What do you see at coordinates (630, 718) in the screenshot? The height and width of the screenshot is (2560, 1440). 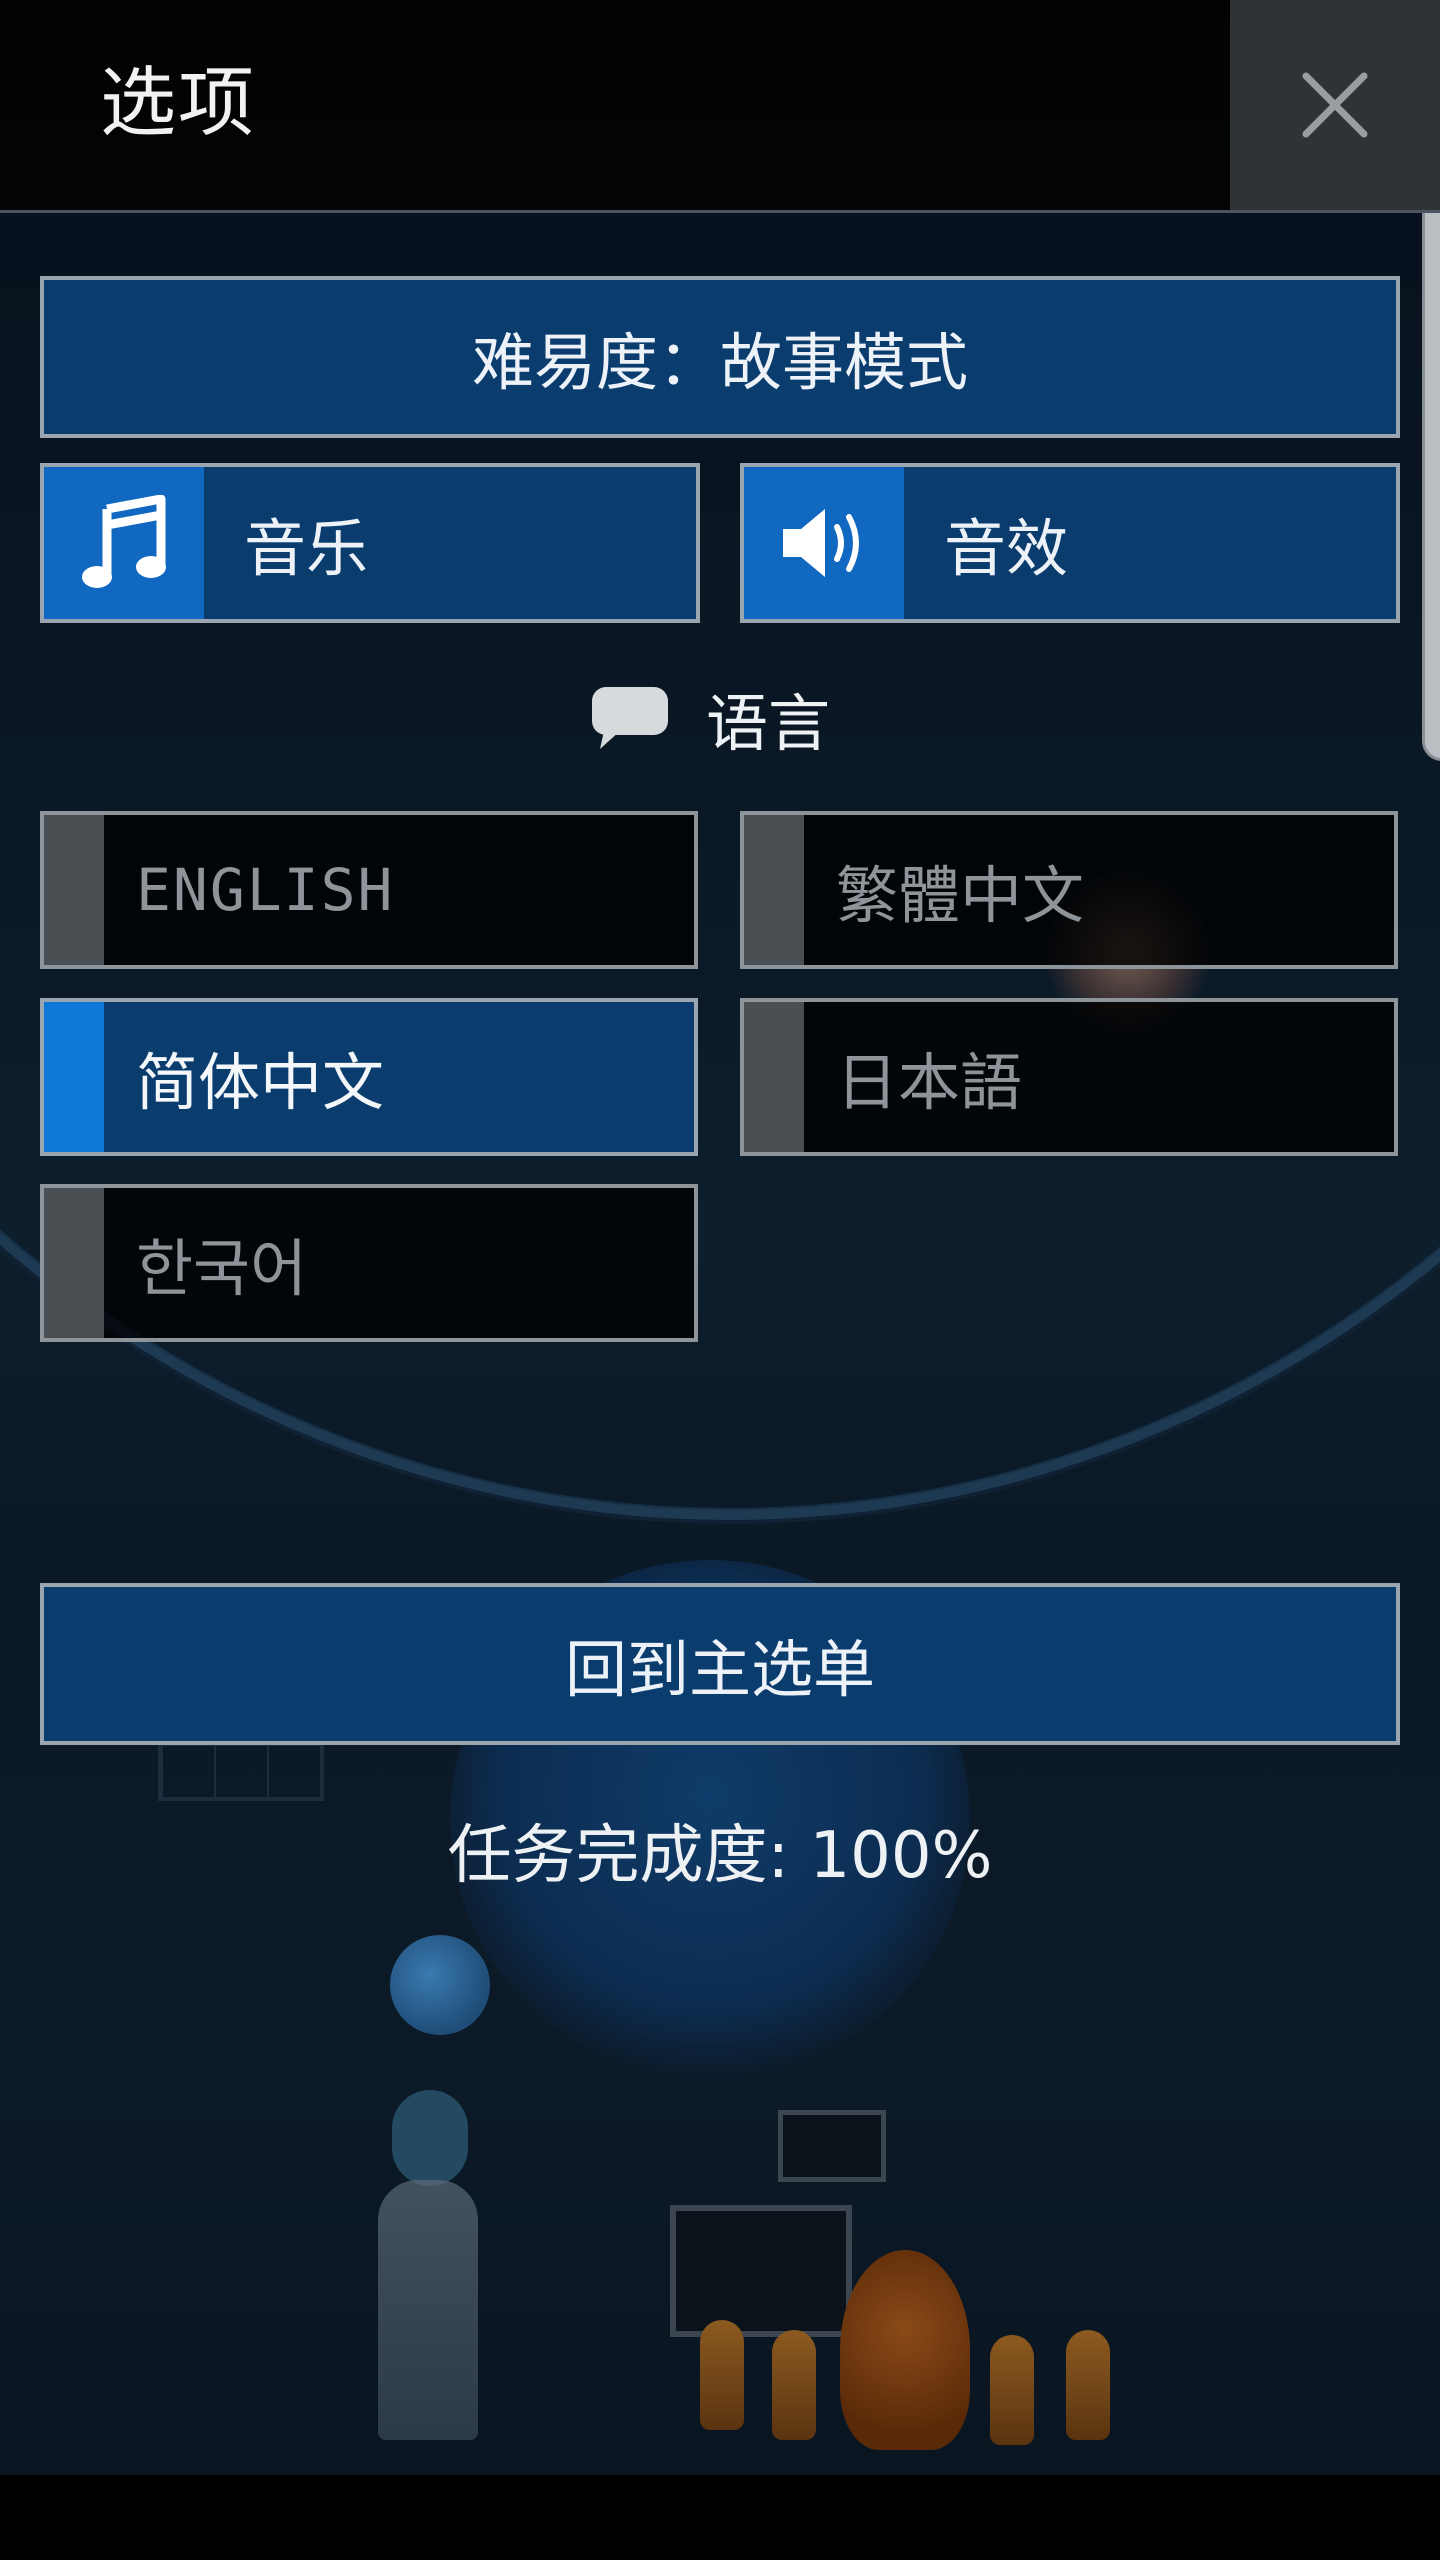 I see `speech-bubble-icon` at bounding box center [630, 718].